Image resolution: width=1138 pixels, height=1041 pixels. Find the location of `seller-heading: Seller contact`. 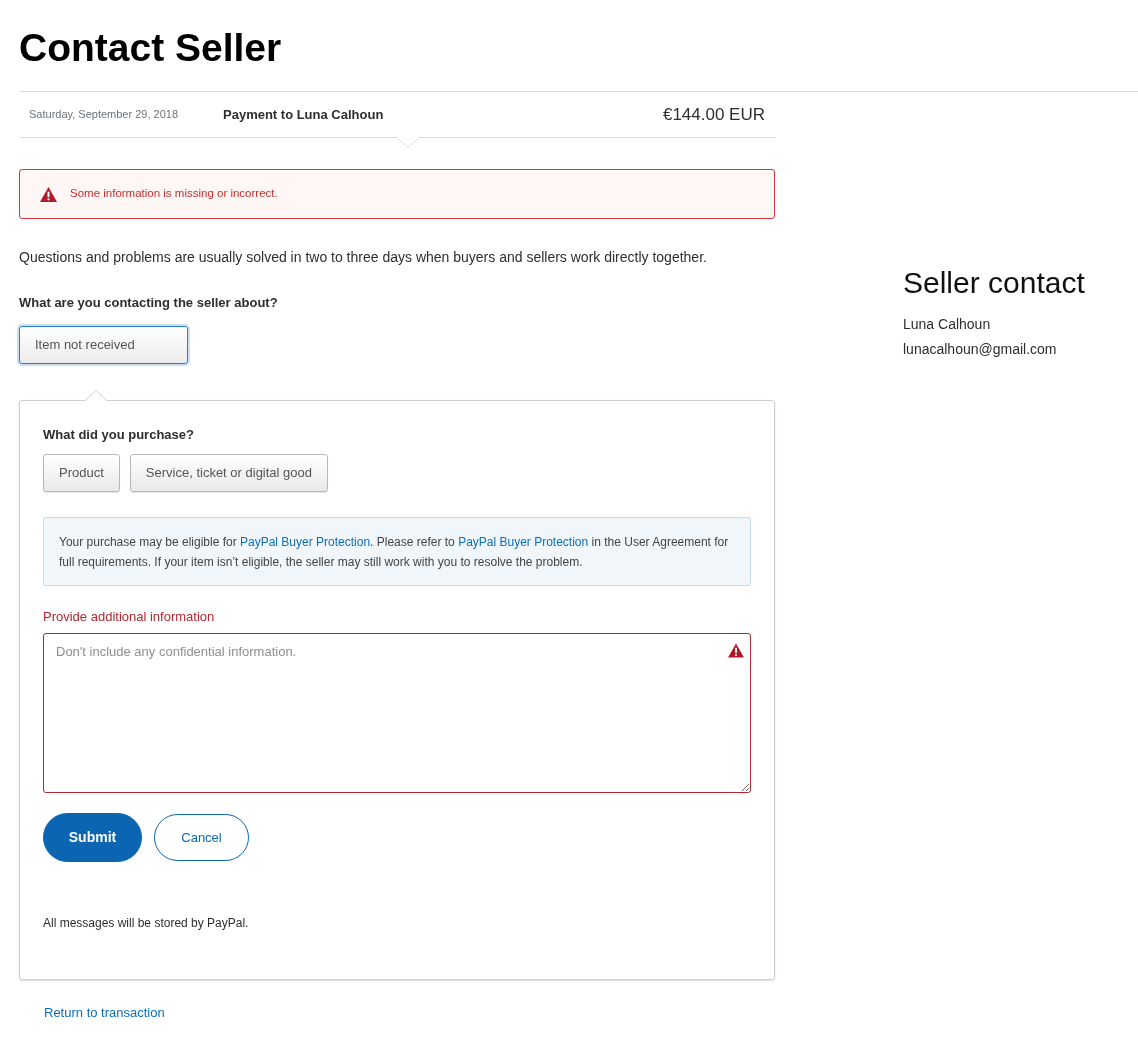

seller-heading: Seller contact is located at coordinates (994, 283).